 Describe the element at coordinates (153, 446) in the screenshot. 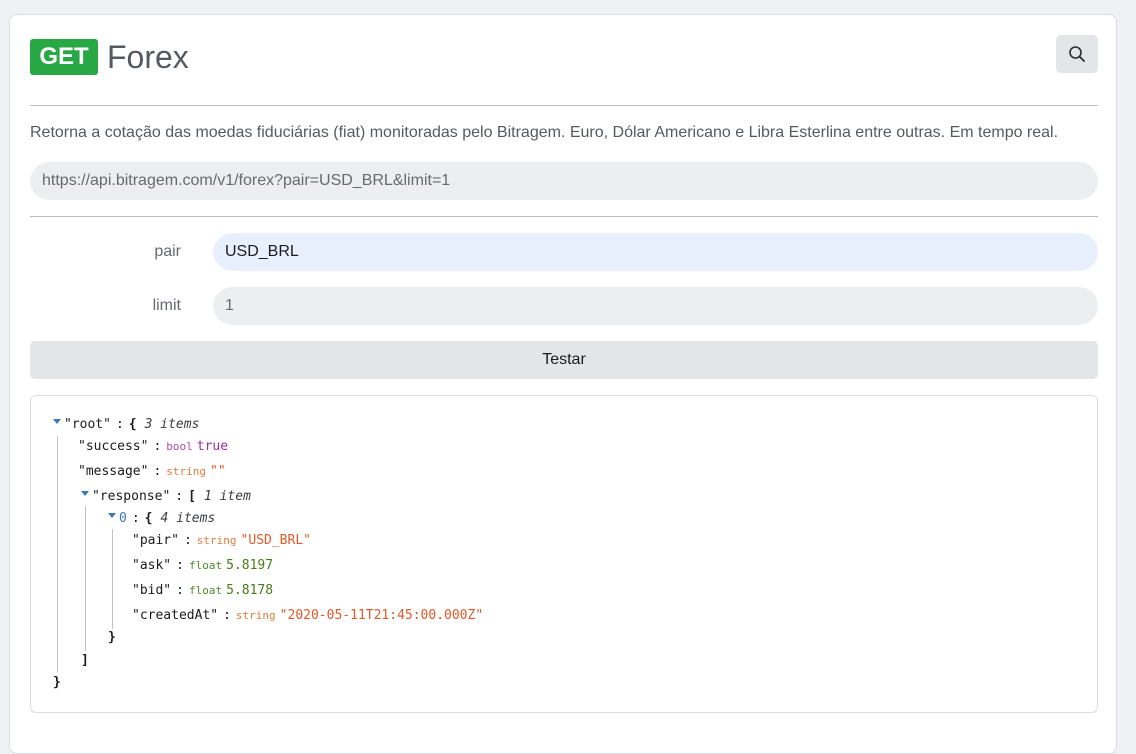

I see `json-node-success: "success": bool true` at that location.